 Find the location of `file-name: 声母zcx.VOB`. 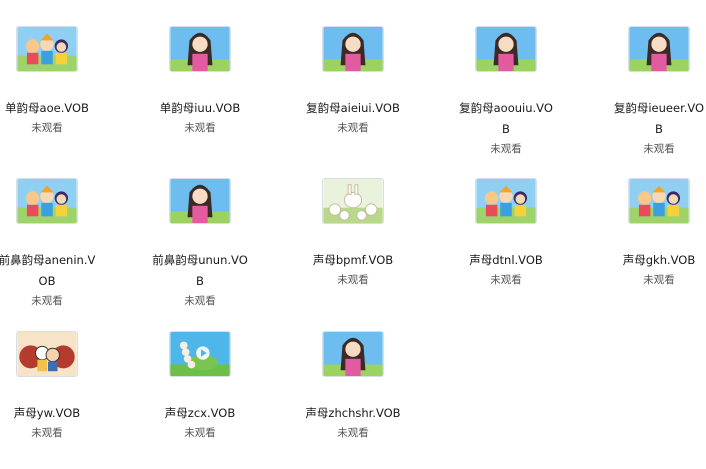

file-name: 声母zcx.VOB is located at coordinates (200, 413).